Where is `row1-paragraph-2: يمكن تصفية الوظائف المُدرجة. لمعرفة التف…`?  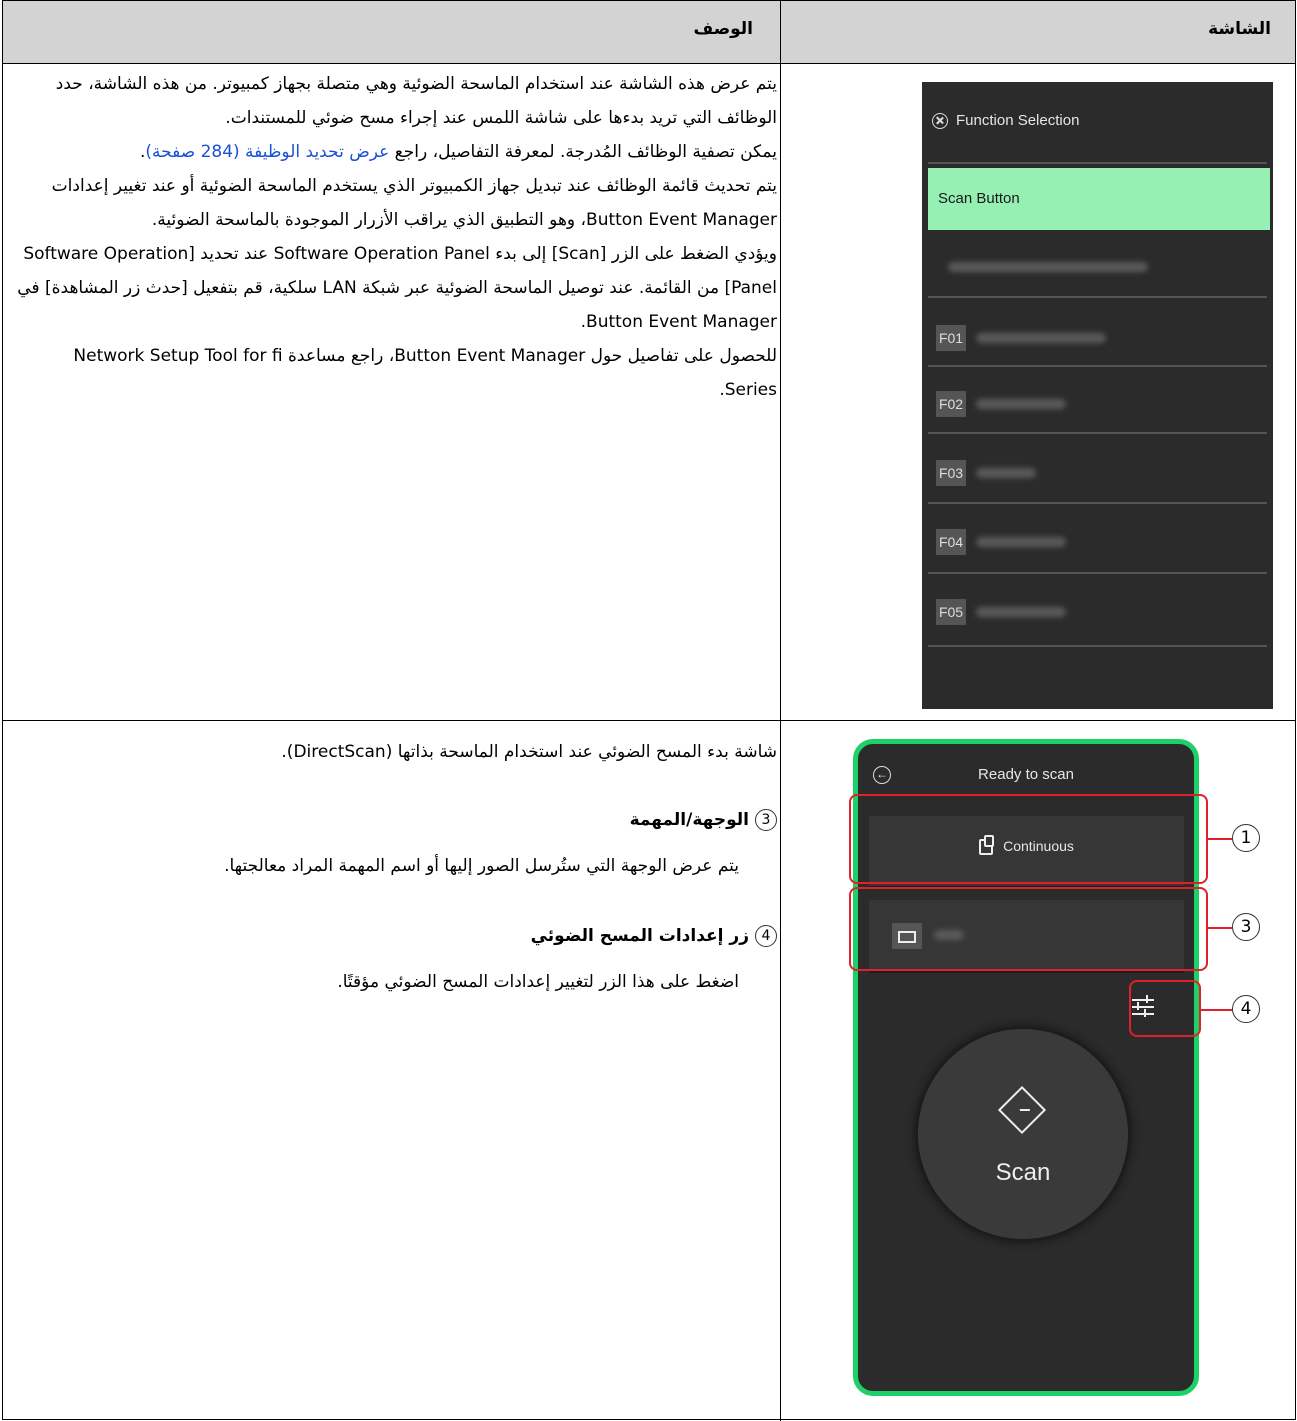 row1-paragraph-2: يمكن تصفية الوظائف المُدرجة. لمعرفة التف… is located at coordinates (394, 152).